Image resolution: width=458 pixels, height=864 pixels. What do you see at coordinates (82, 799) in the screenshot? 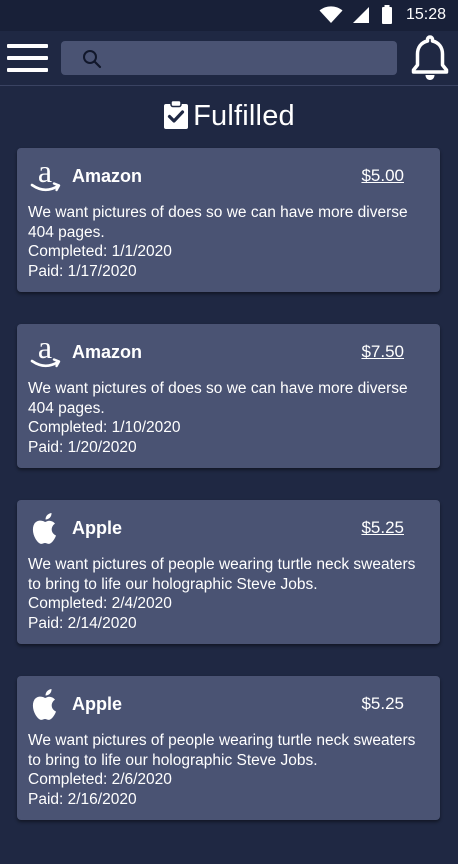
I see `paid-date: Paid: 2/16/2020` at bounding box center [82, 799].